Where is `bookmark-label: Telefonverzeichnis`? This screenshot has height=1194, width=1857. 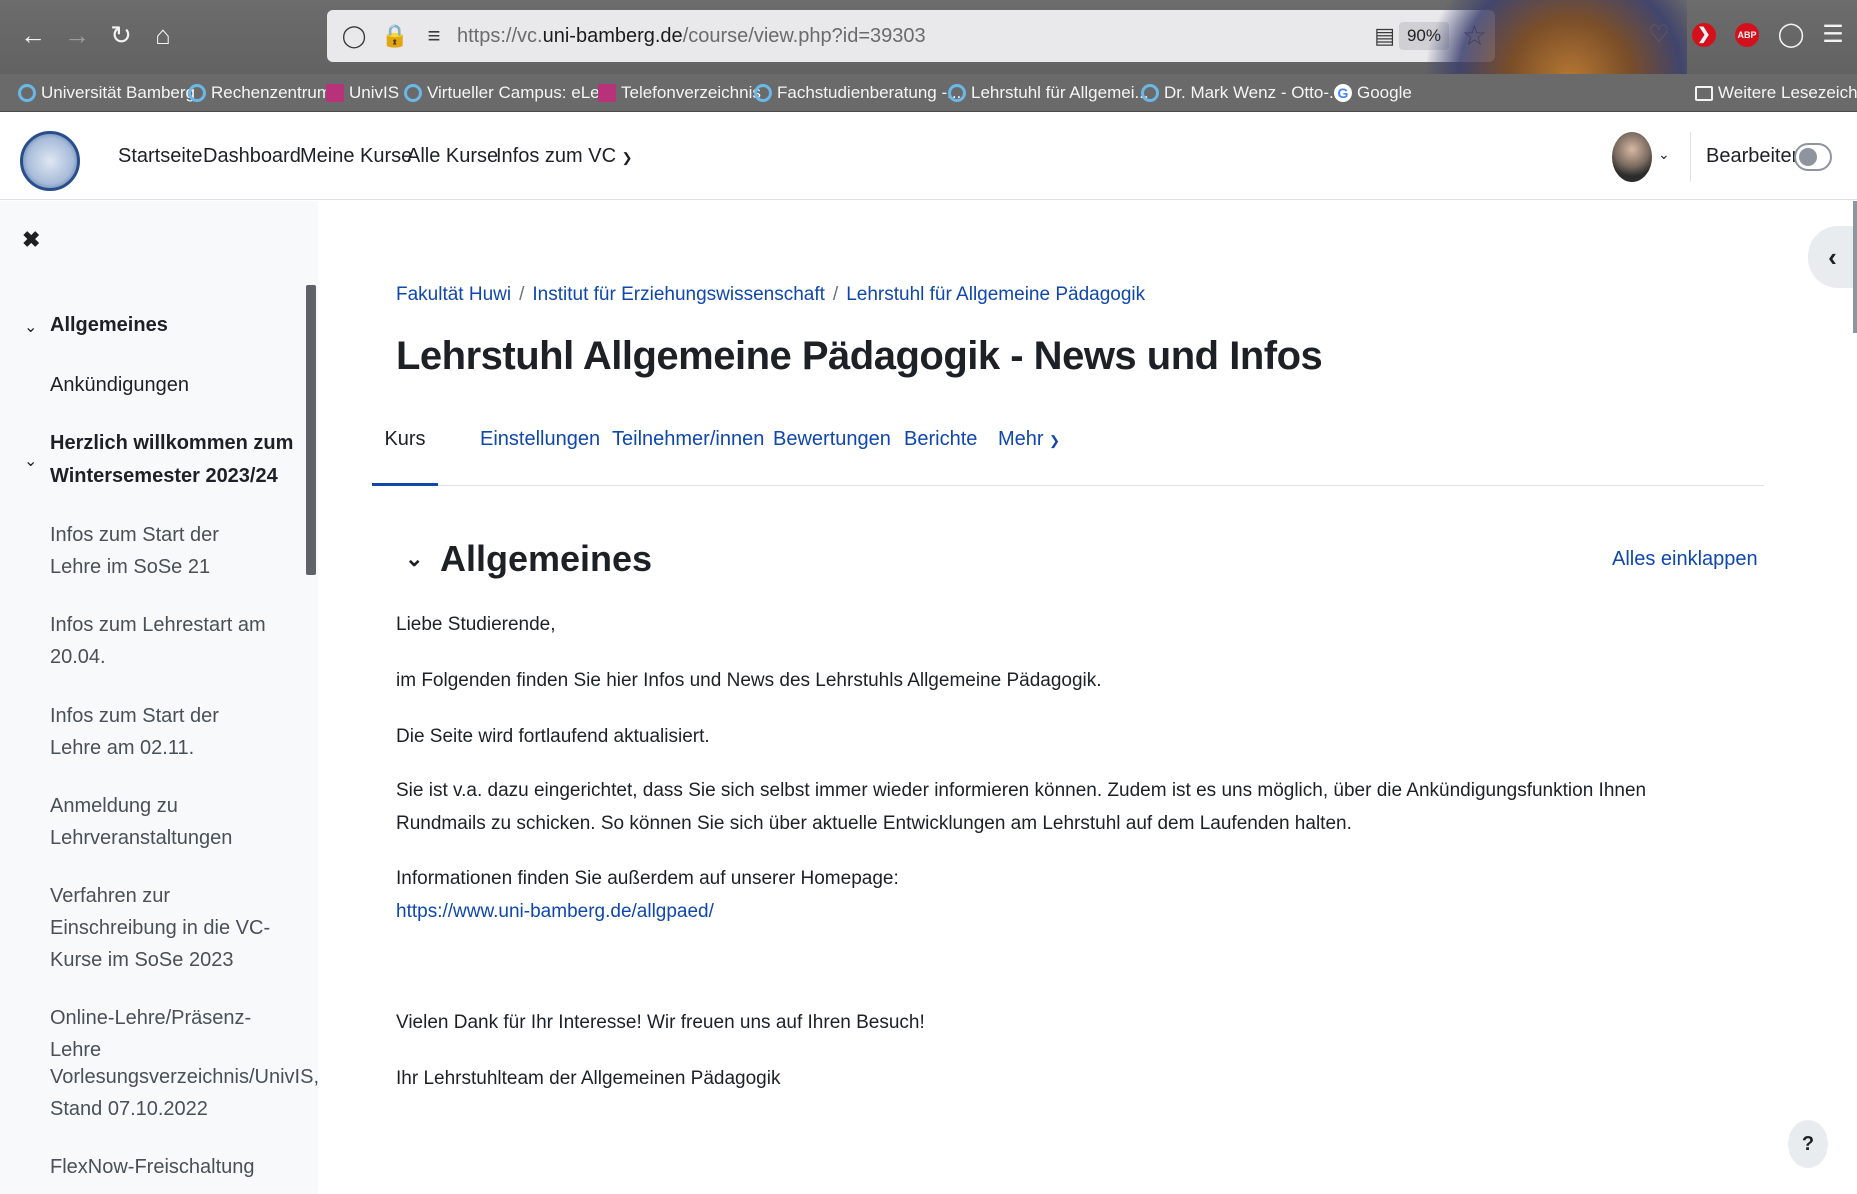
bookmark-label: Telefonverzeichnis is located at coordinates (691, 92).